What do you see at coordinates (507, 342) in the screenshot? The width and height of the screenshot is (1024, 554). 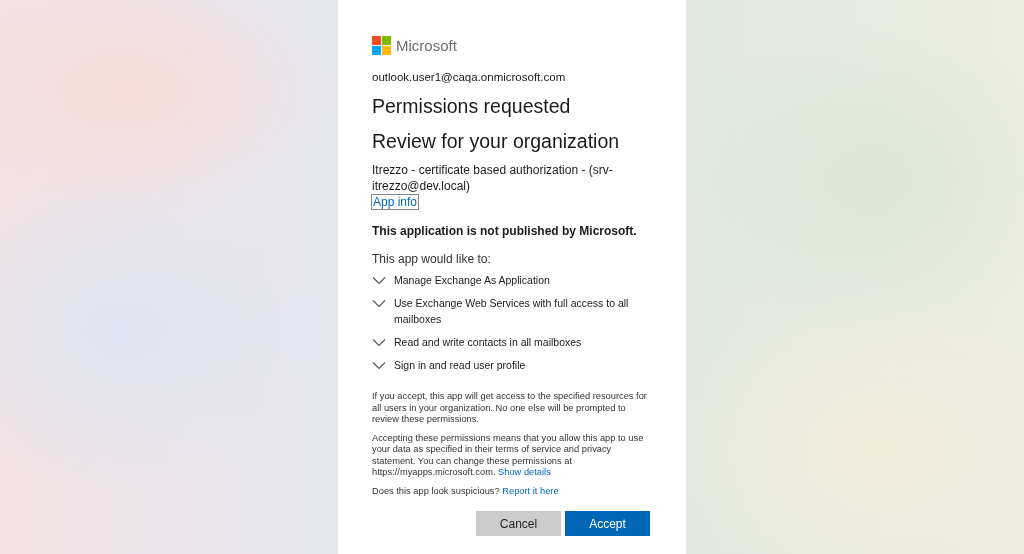 I see `permission-item: Read and write contacts in all mailboxes` at bounding box center [507, 342].